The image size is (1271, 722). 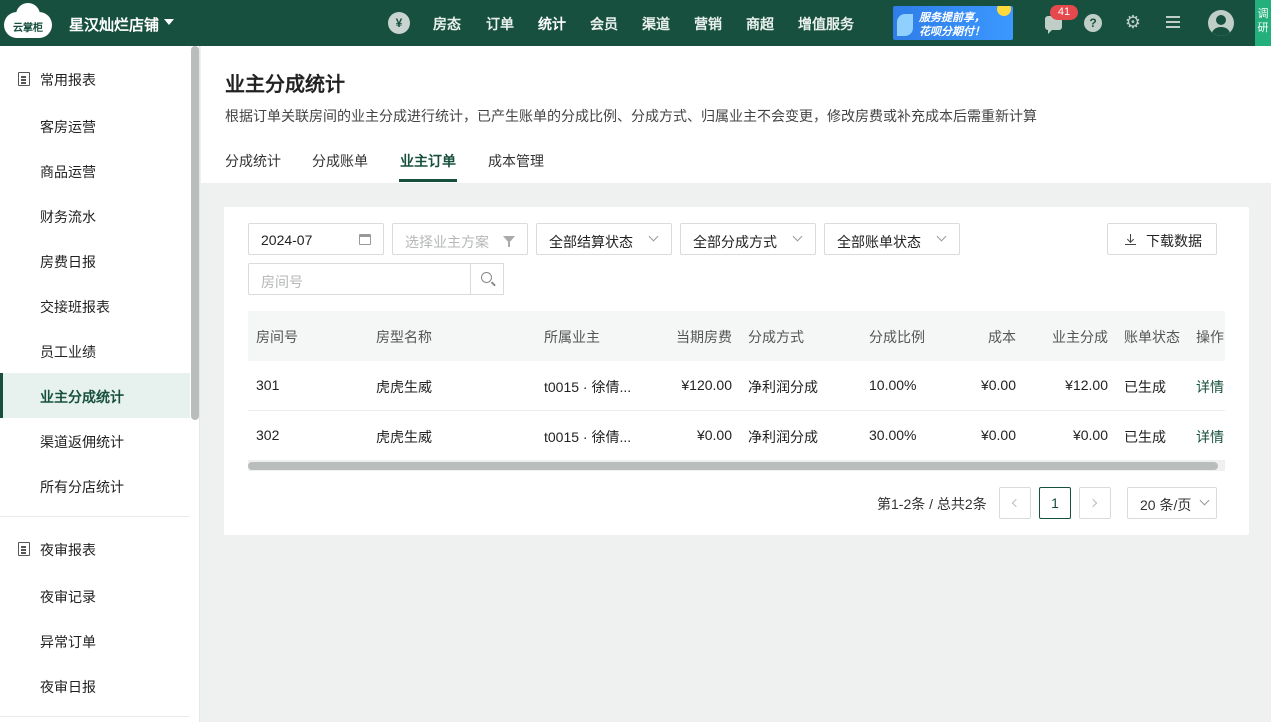 I want to click on sidebar-item-all-branches: 所有分店统计, so click(x=95, y=485).